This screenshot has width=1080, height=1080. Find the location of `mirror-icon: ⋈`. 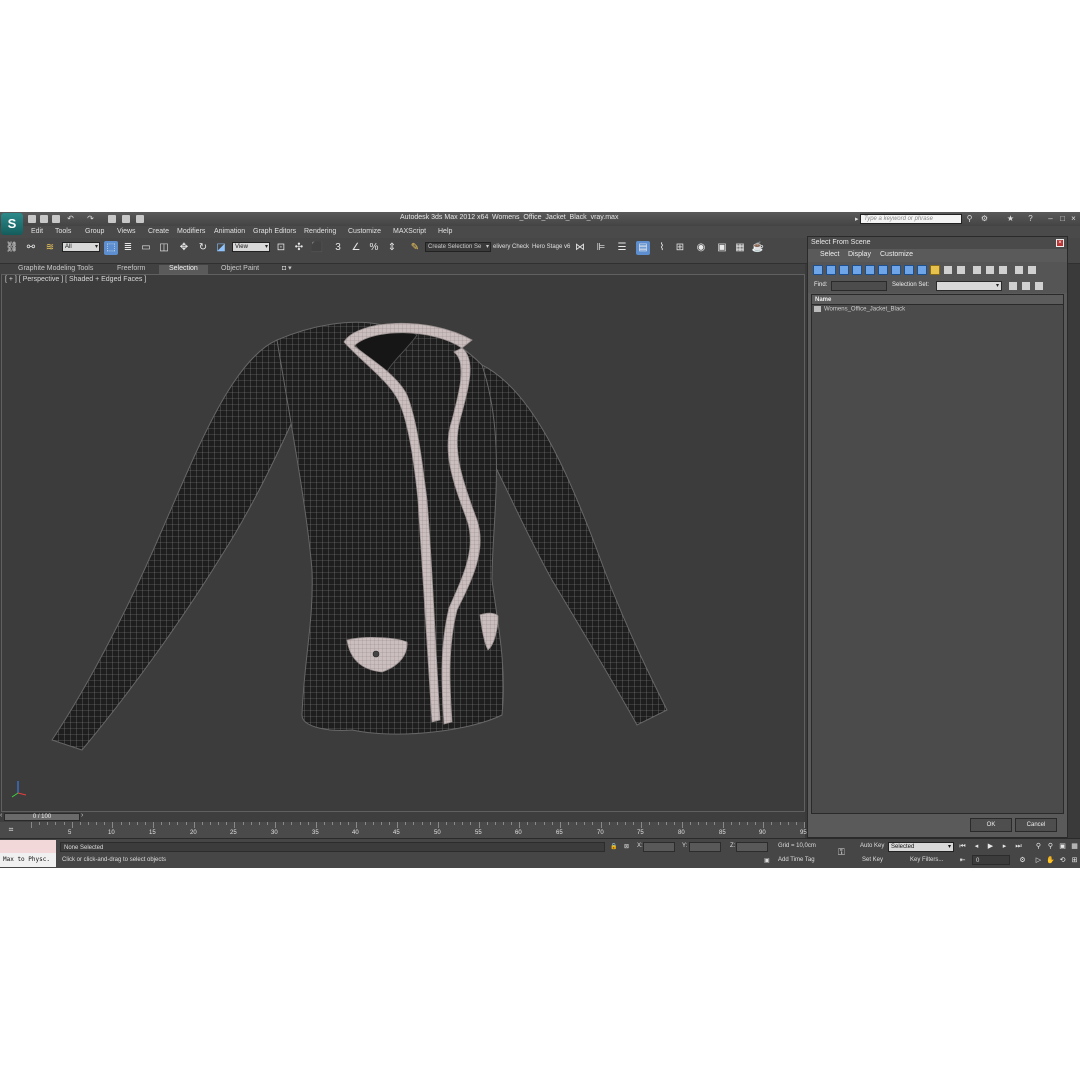

mirror-icon: ⋈ is located at coordinates (580, 248).